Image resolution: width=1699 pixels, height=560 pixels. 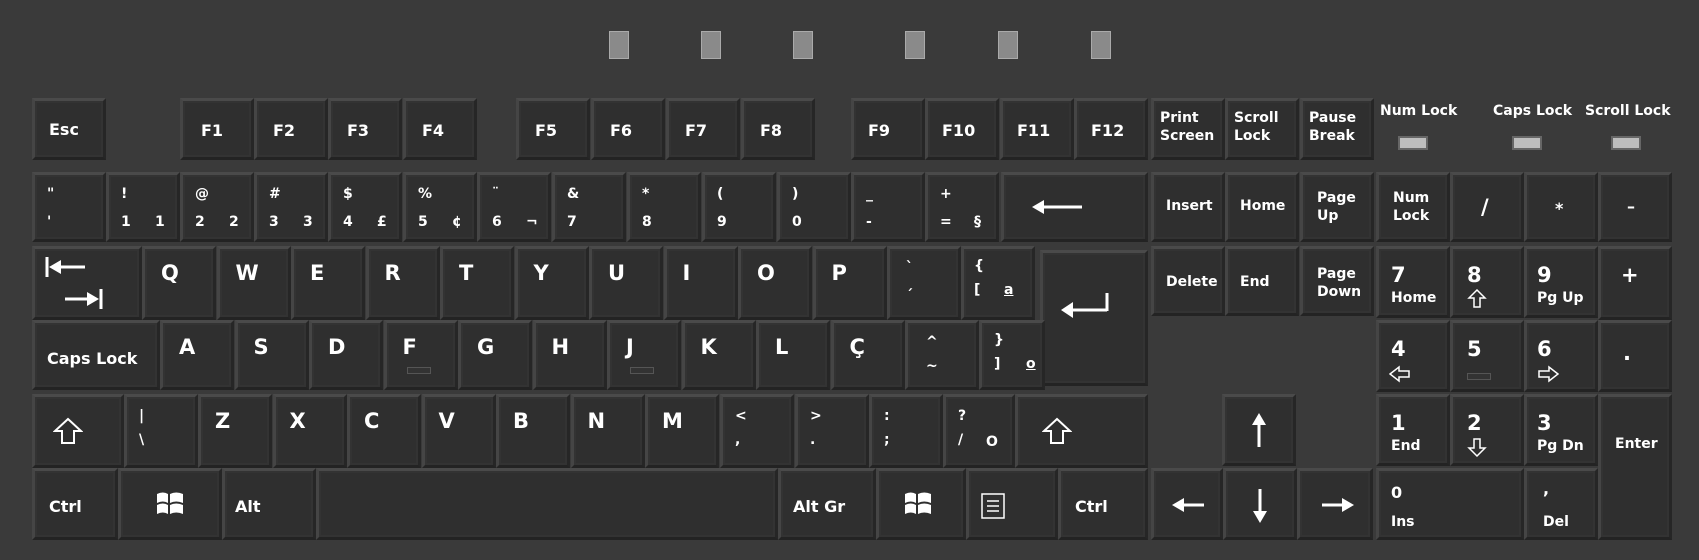 What do you see at coordinates (69, 207) in the screenshot?
I see `key-row1-0: " '` at bounding box center [69, 207].